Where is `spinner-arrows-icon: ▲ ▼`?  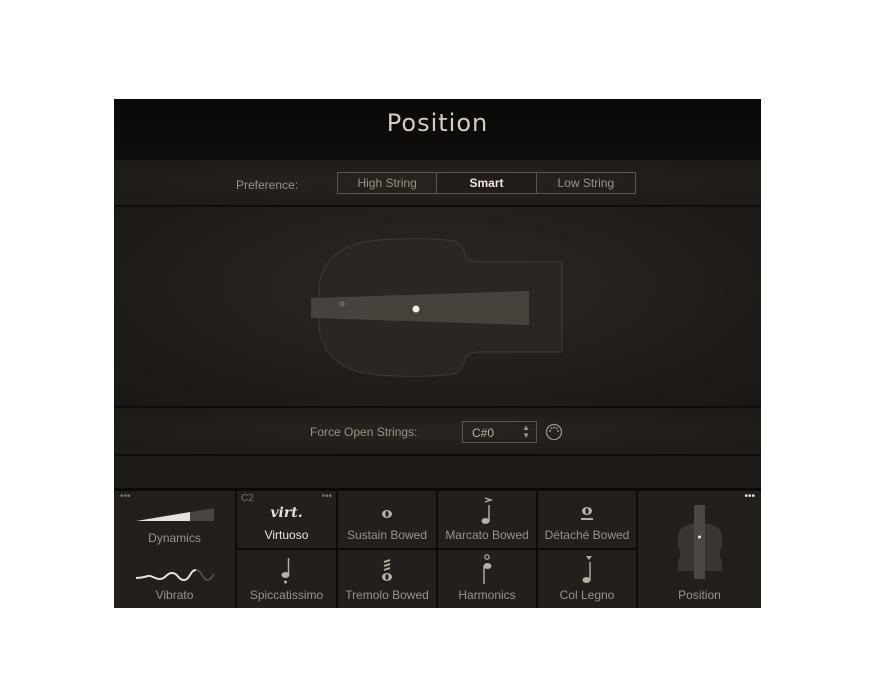 spinner-arrows-icon: ▲ ▼ is located at coordinates (526, 431).